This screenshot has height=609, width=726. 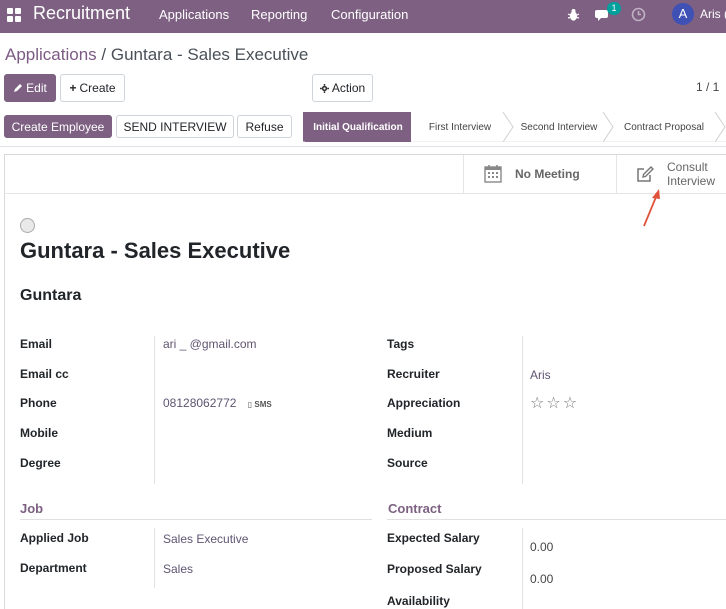 What do you see at coordinates (205, 539) in the screenshot?
I see `applied-job-value: Sales Executive` at bounding box center [205, 539].